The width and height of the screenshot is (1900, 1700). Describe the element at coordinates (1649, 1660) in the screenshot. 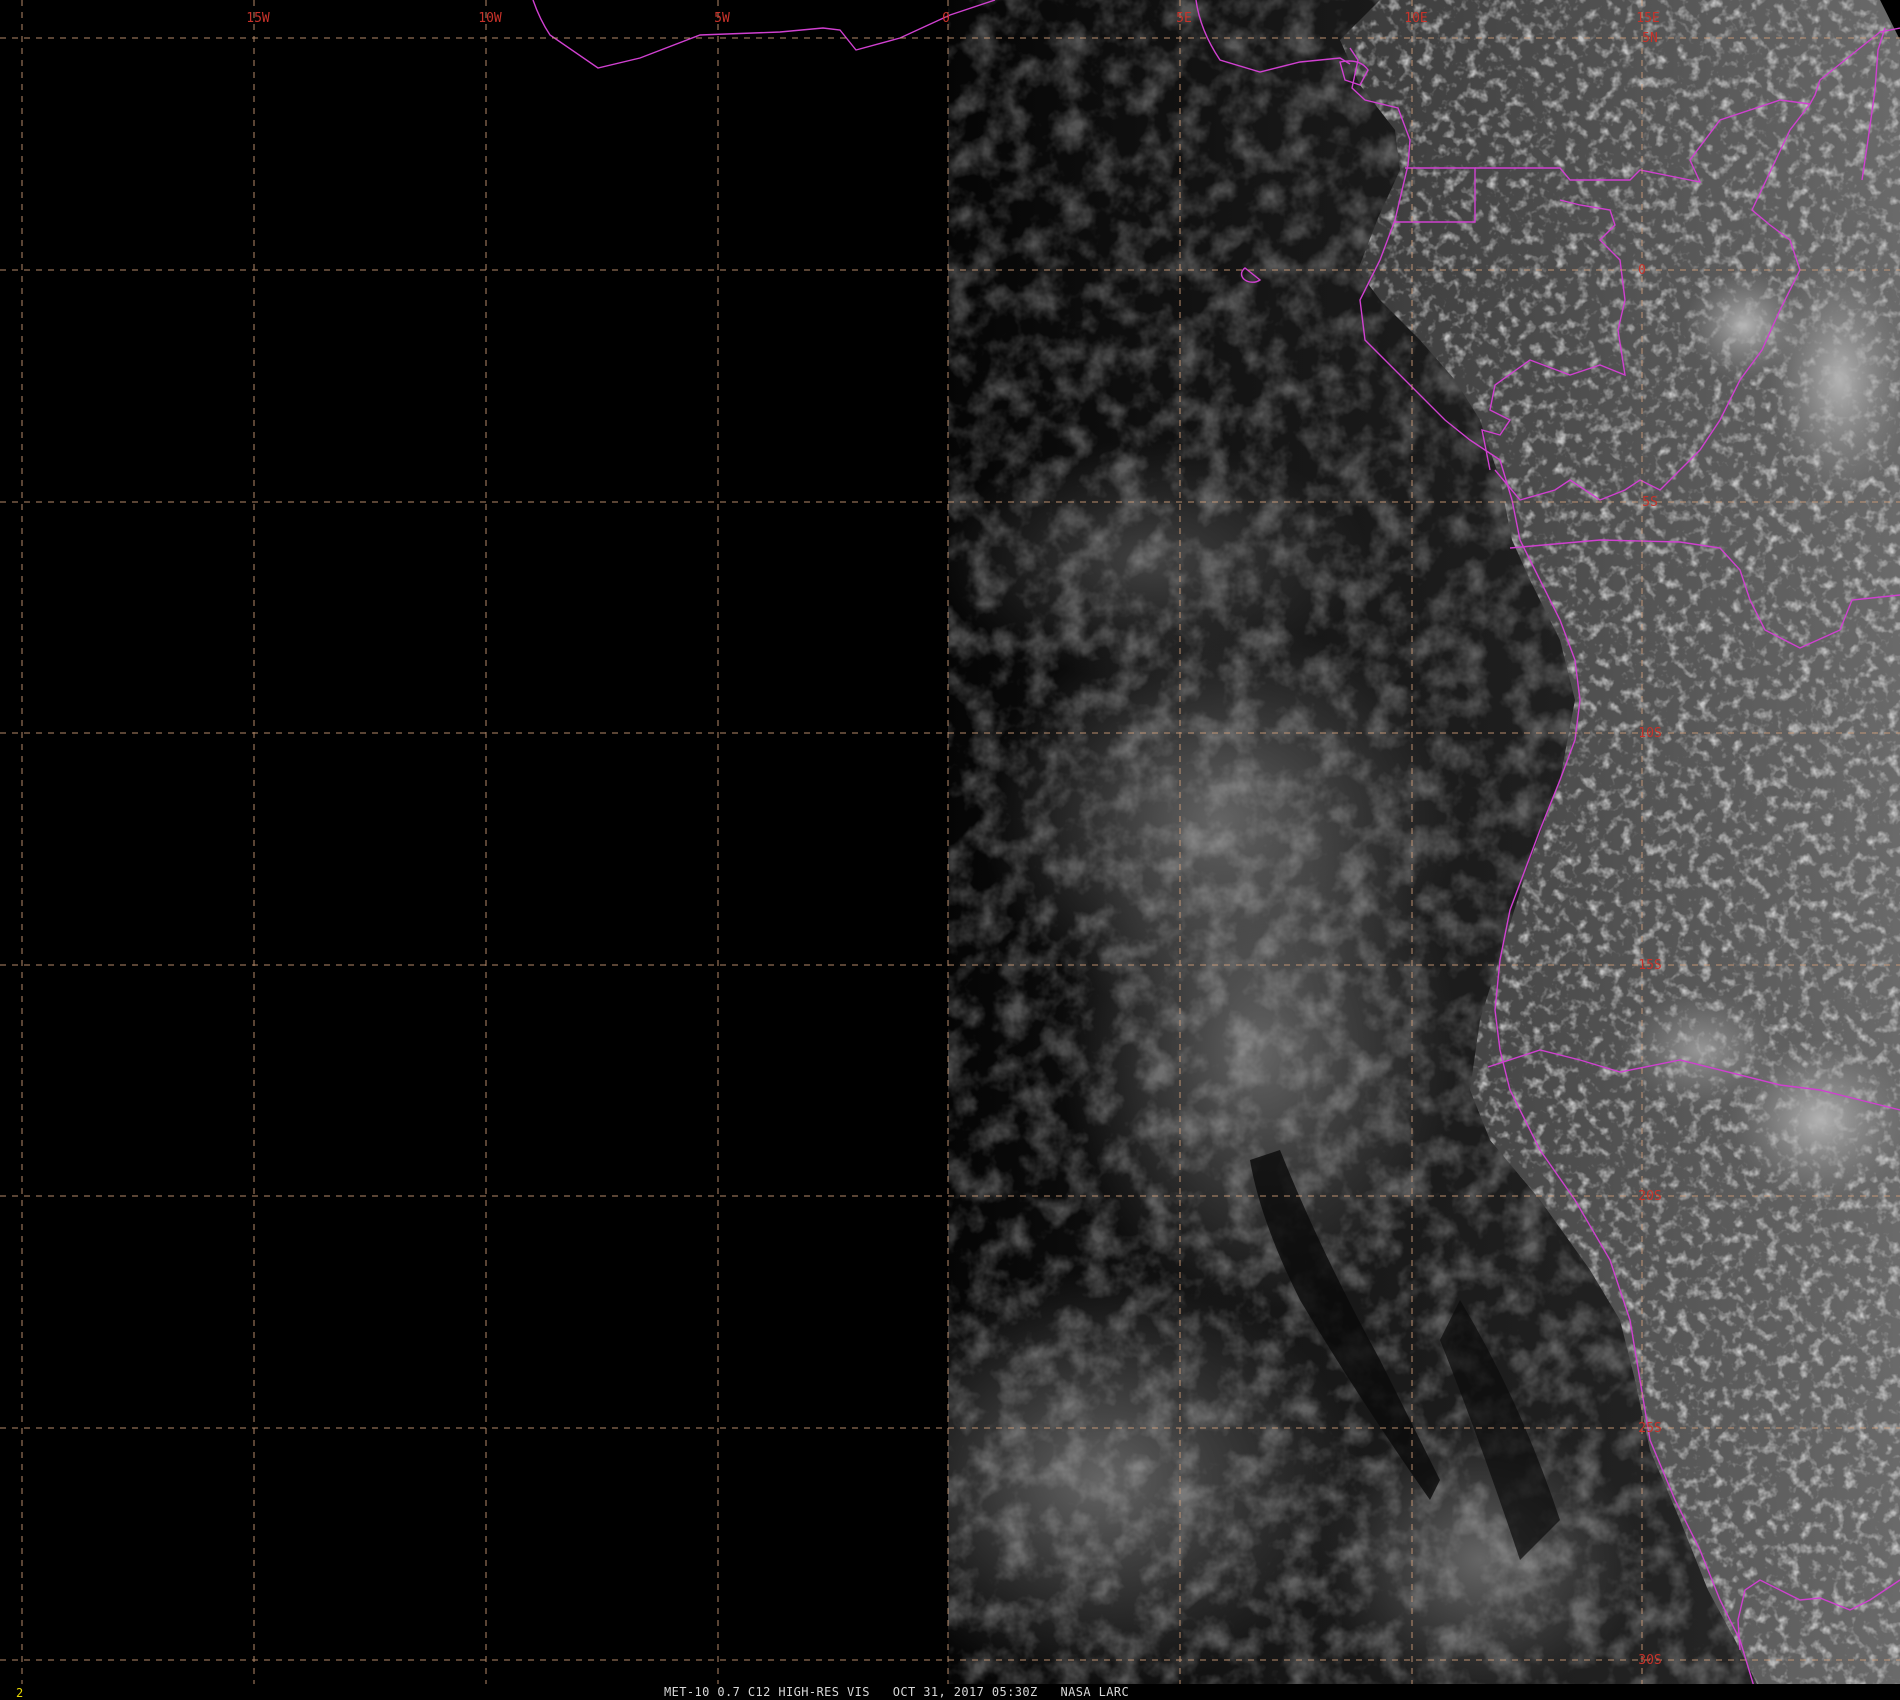

I see `lat-label-30s: 30S` at that location.